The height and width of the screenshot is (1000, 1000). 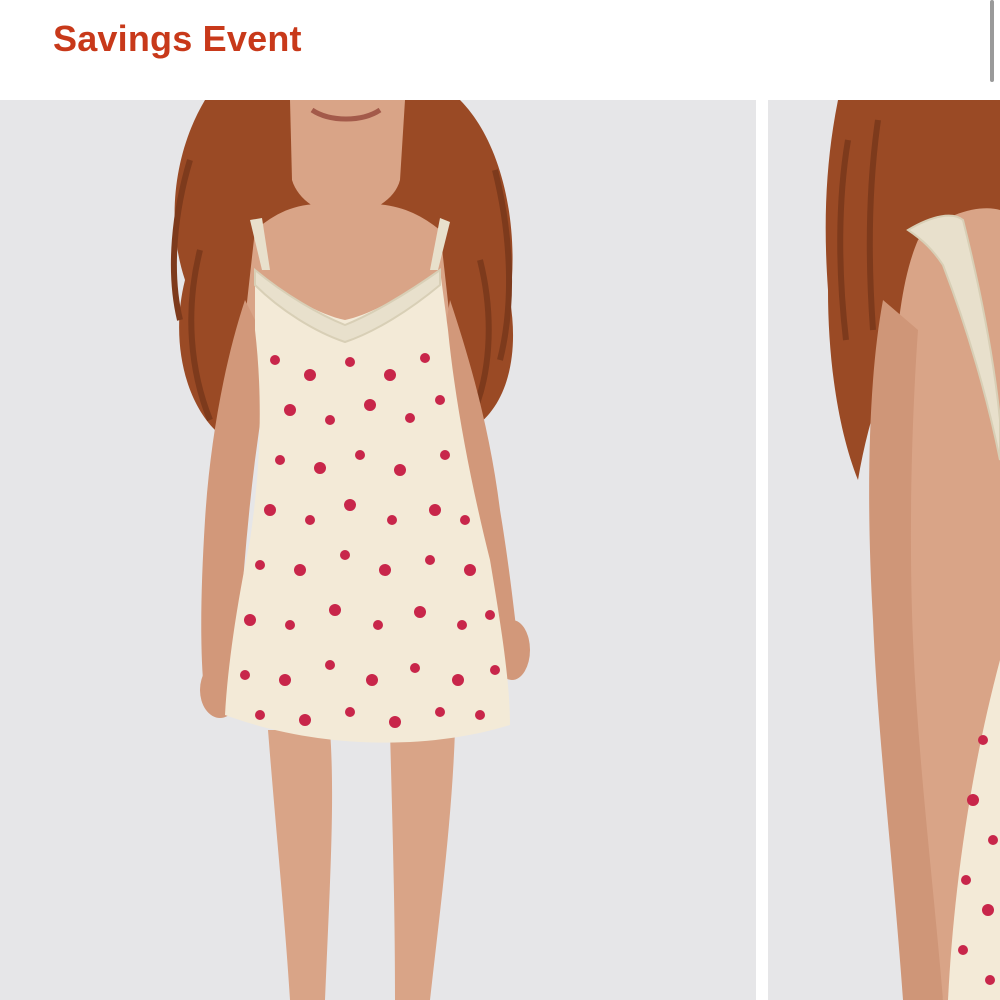 What do you see at coordinates (992, 41) in the screenshot?
I see `scrollbar` at bounding box center [992, 41].